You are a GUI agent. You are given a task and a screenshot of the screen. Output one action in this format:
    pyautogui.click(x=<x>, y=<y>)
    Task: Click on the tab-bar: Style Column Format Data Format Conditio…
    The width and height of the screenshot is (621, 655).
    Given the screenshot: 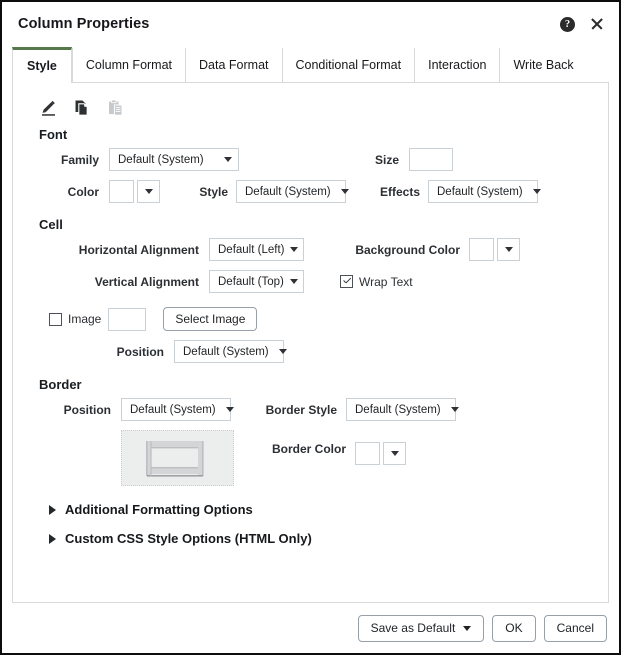 What is the action you would take?
    pyautogui.click(x=310, y=64)
    